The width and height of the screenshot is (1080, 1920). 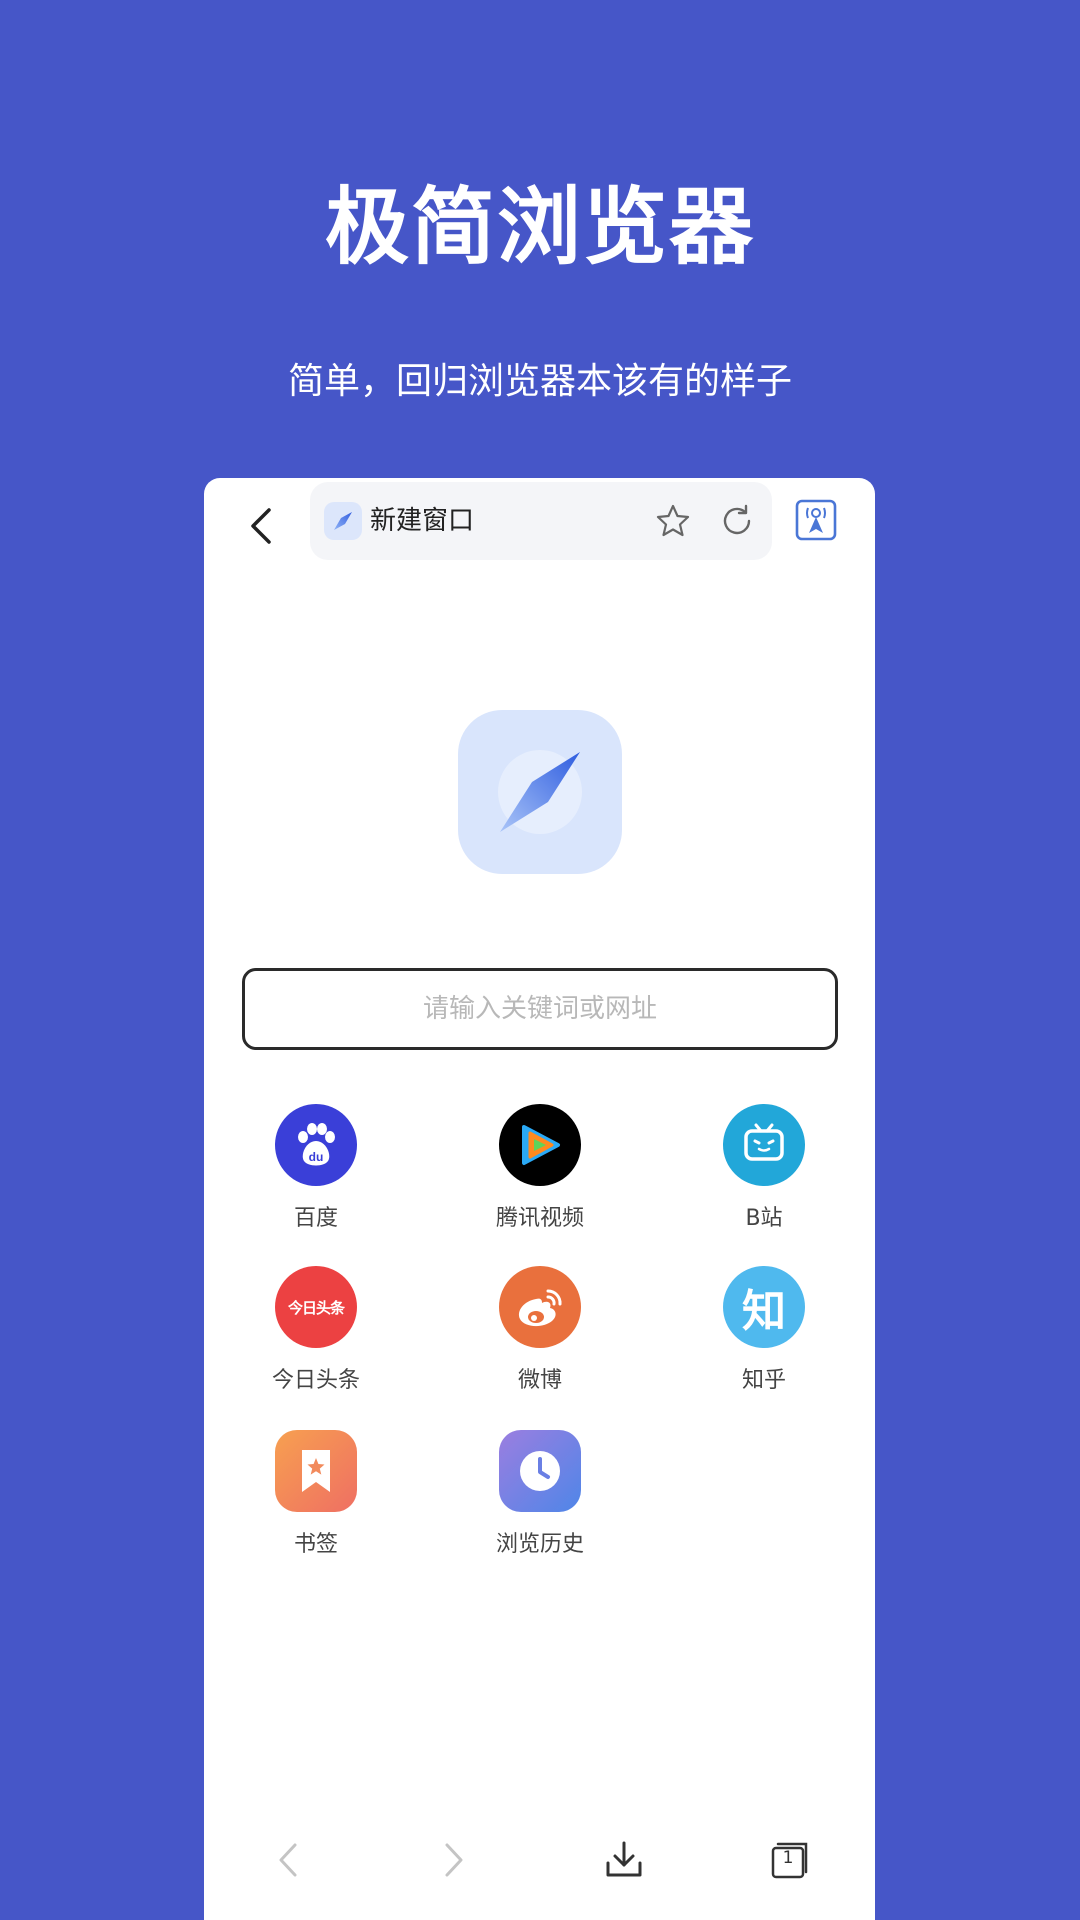 I want to click on bilibili-icon, so click(x=764, y=1145).